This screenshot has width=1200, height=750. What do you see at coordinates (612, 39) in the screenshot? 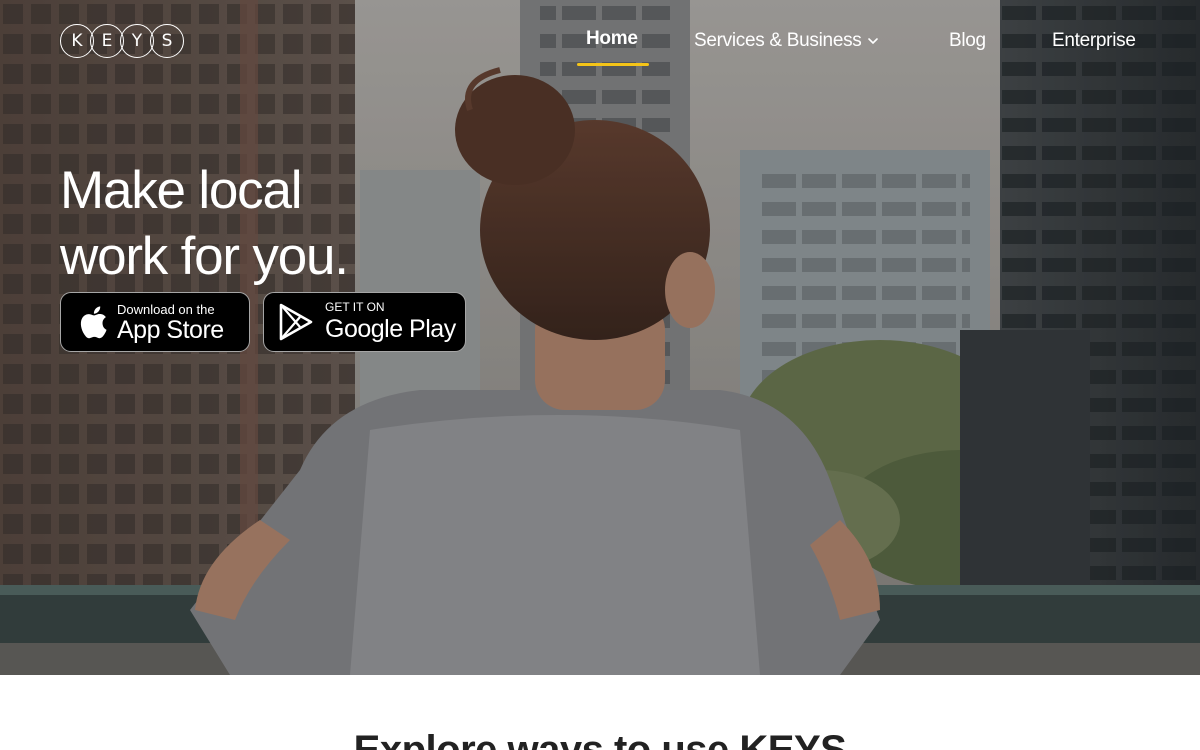
I see `nav-home-link: Home` at bounding box center [612, 39].